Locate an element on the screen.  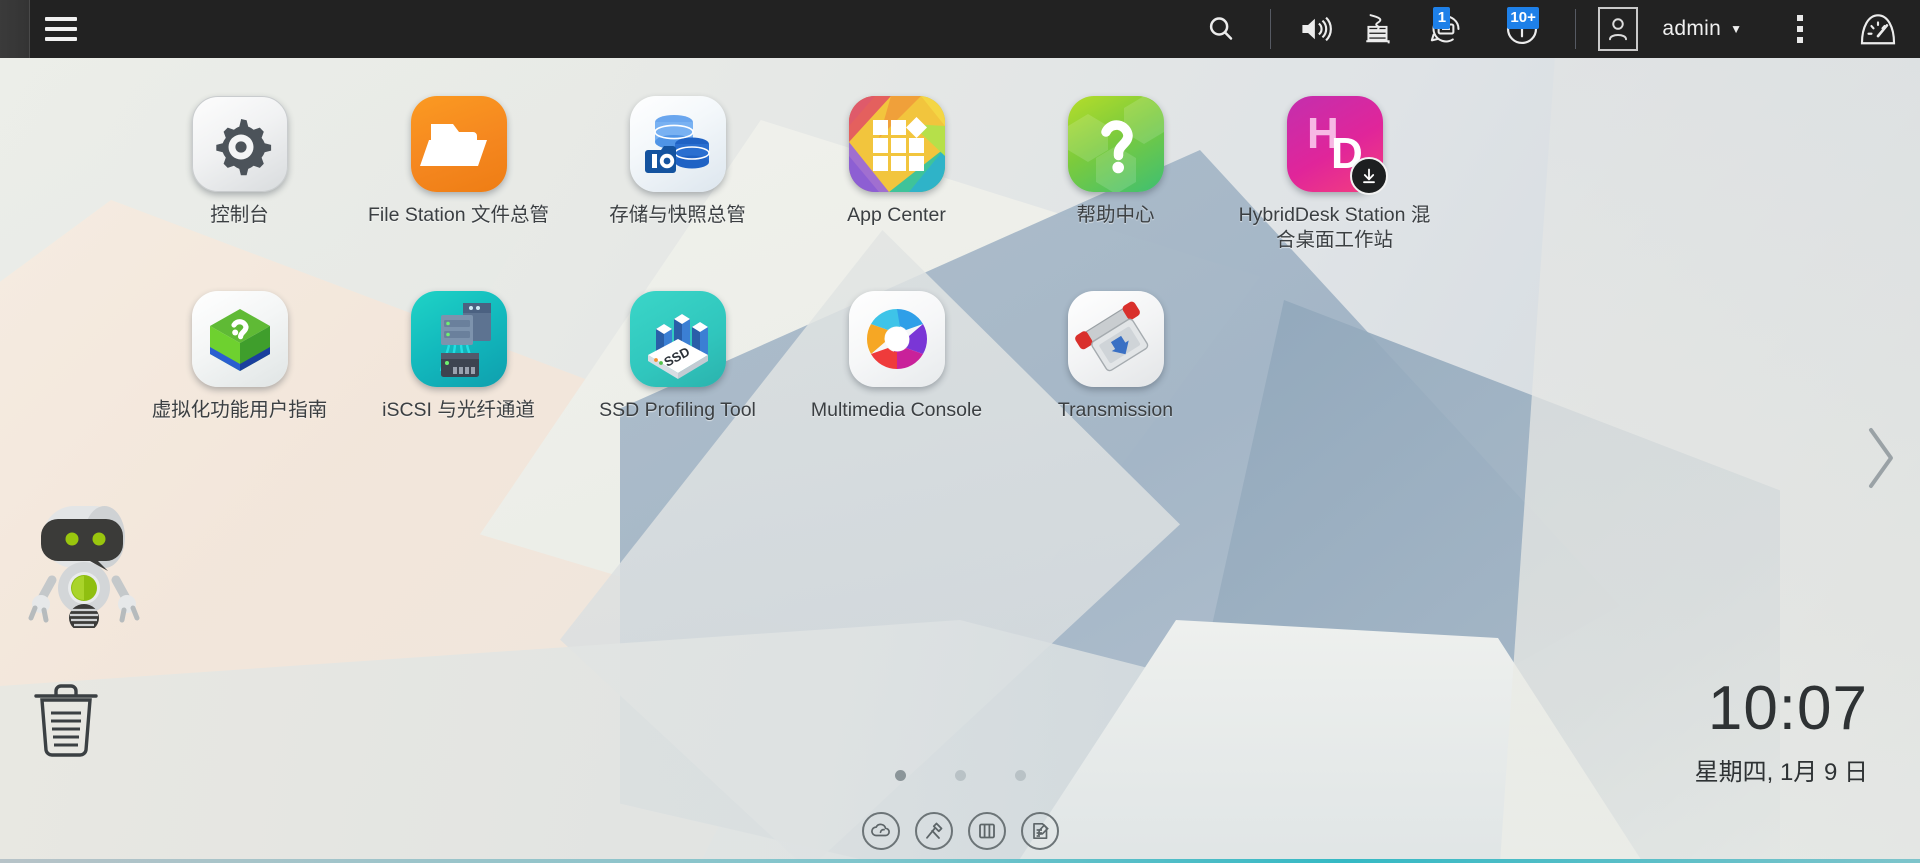
avatar is located at coordinates (1618, 29).